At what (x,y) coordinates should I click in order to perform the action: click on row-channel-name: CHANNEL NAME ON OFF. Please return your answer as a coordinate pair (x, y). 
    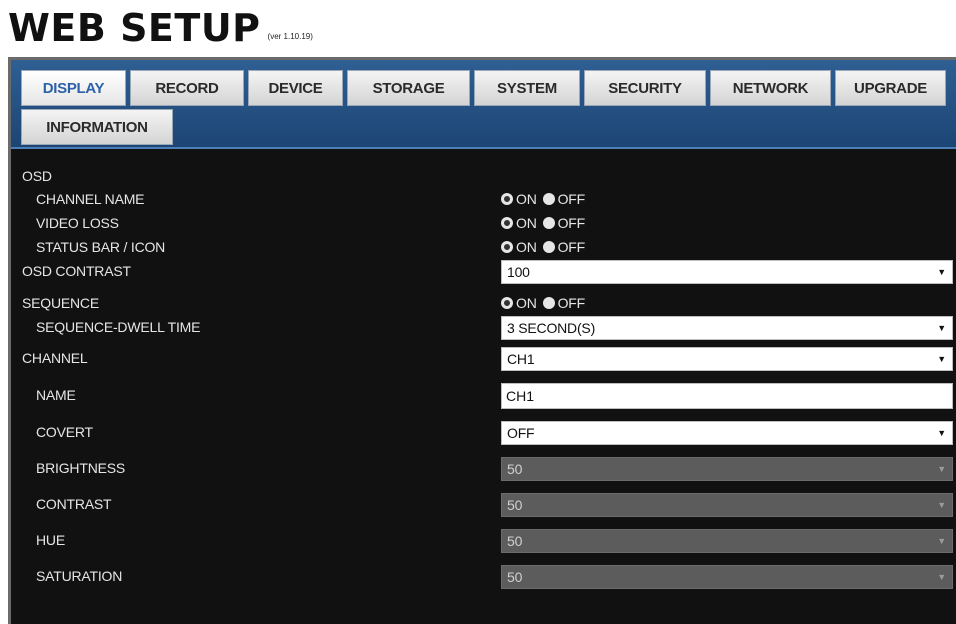
    Looking at the image, I should click on (483, 200).